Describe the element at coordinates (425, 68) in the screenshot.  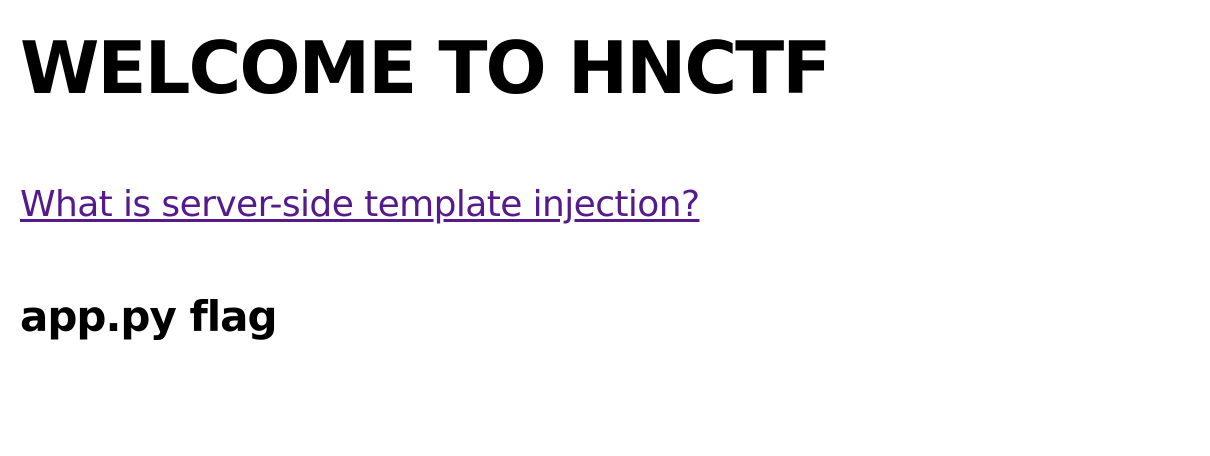
I see `page-title: WELCOME TO HNCTF` at that location.